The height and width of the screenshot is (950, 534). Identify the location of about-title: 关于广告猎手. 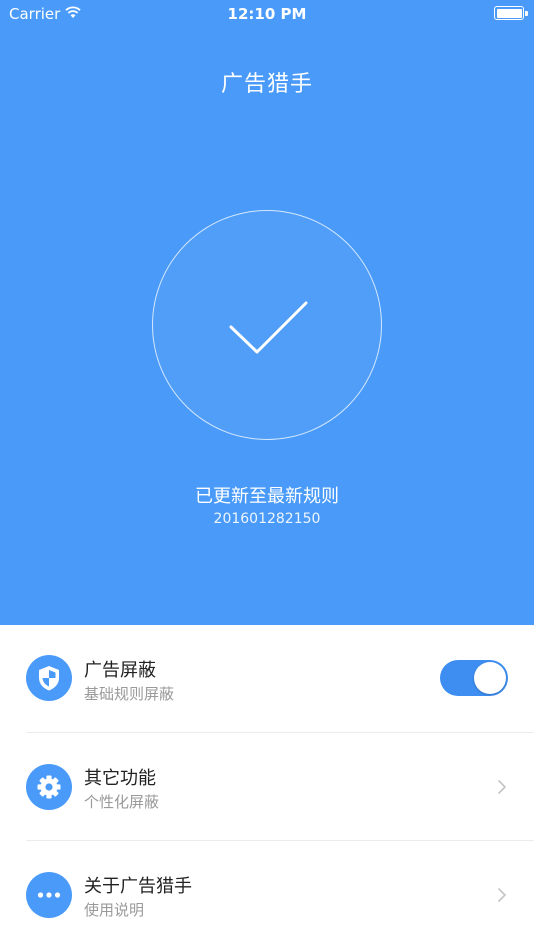
(138, 886).